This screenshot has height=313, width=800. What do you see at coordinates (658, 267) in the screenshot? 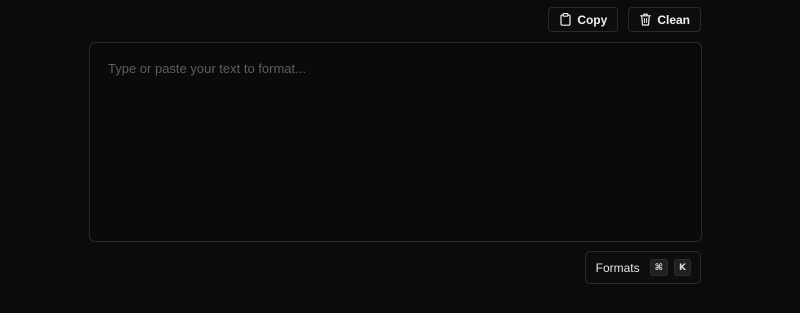
I see `command-key-badge: ⌘` at bounding box center [658, 267].